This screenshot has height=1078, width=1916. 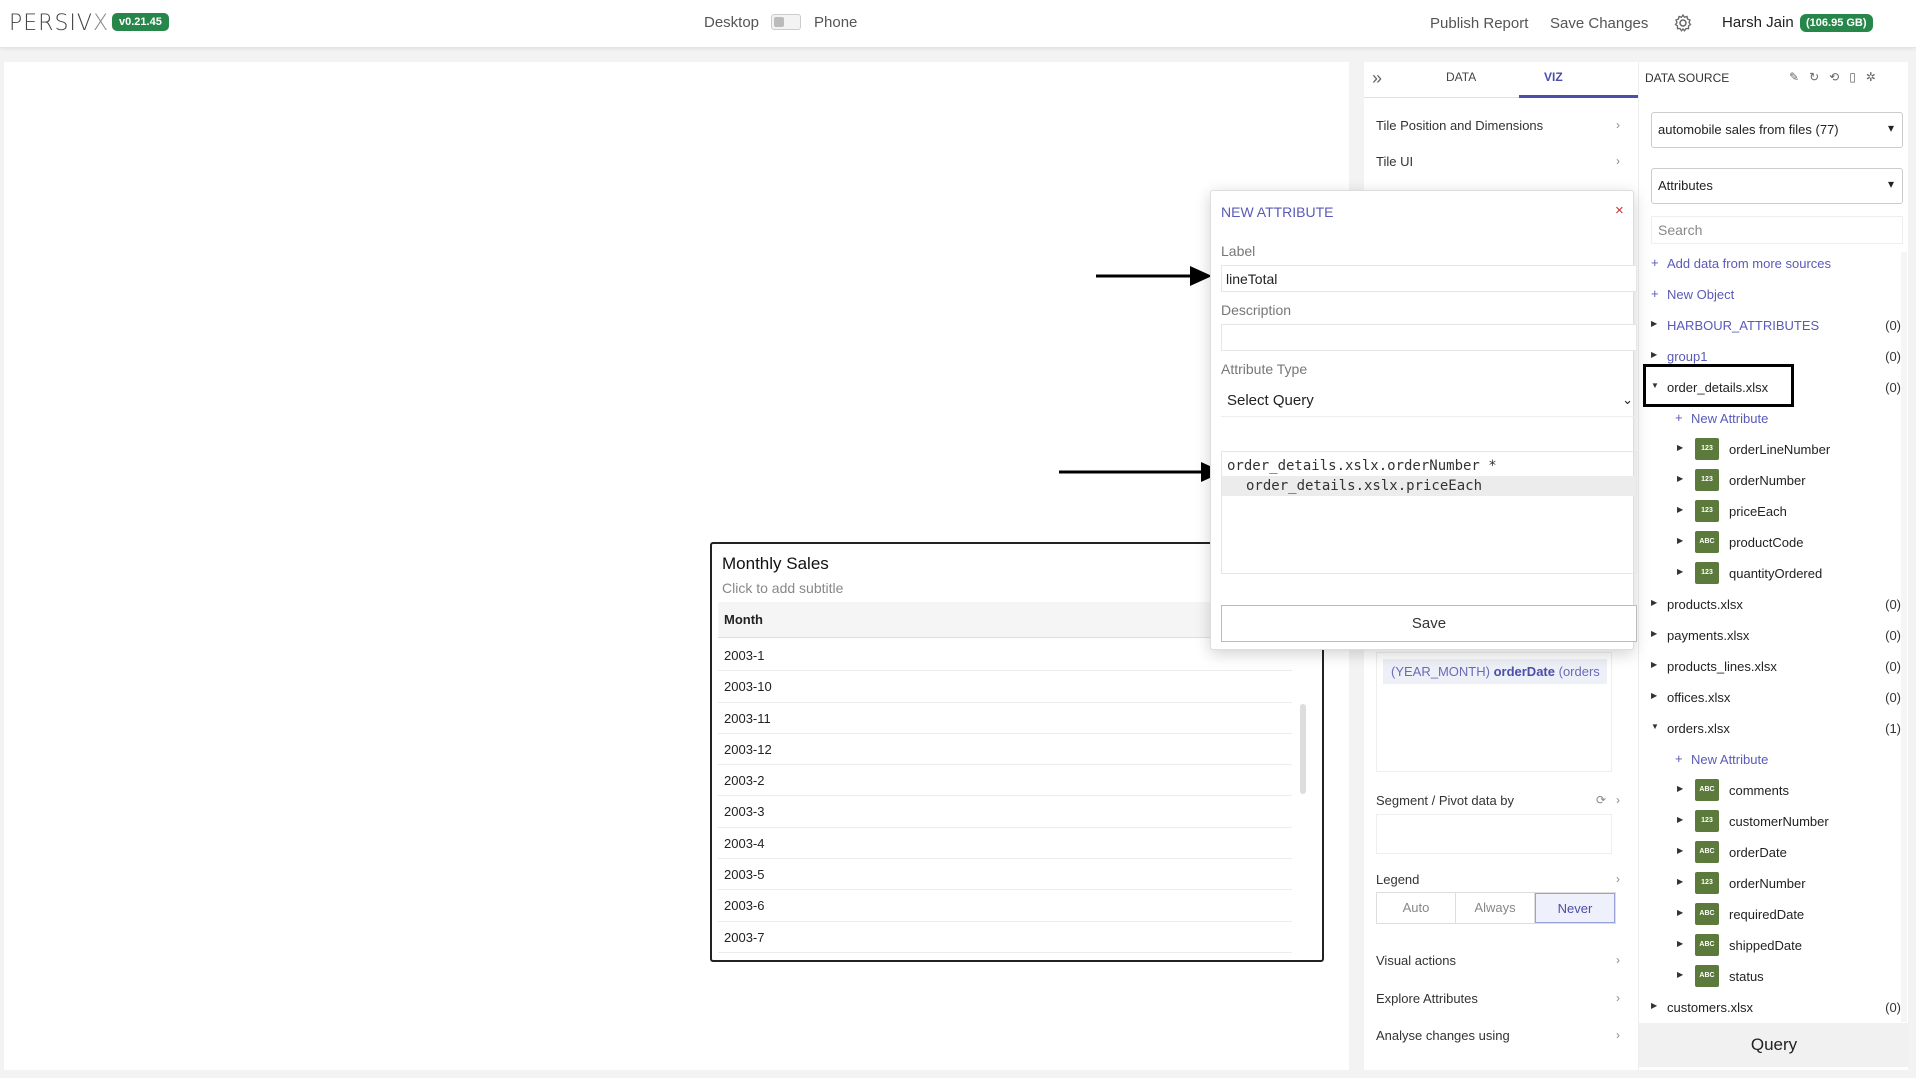 What do you see at coordinates (1461, 77) in the screenshot?
I see `tab-data: DATA` at bounding box center [1461, 77].